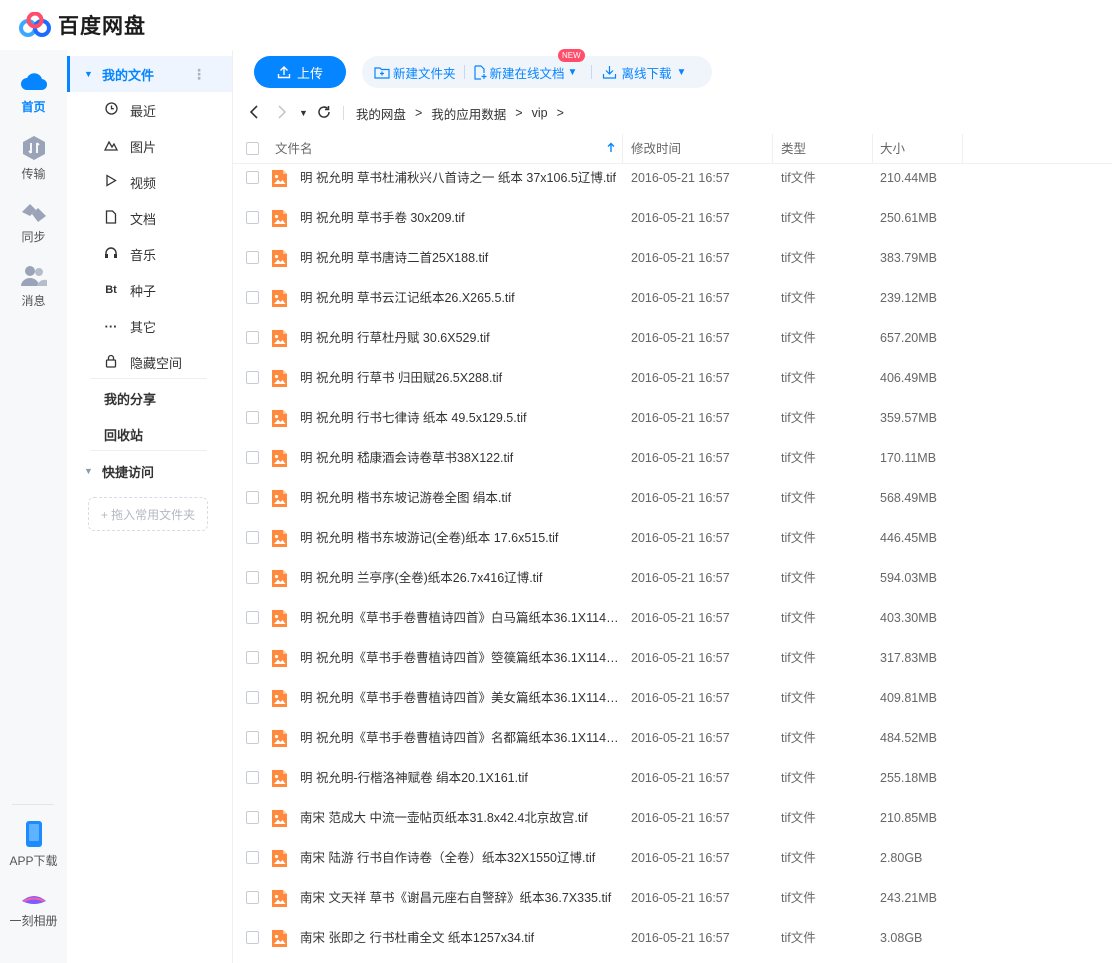 The image size is (1112, 963). What do you see at coordinates (461, 218) in the screenshot?
I see `file-name: 明 祝允明 草书手卷 30x209.tif` at bounding box center [461, 218].